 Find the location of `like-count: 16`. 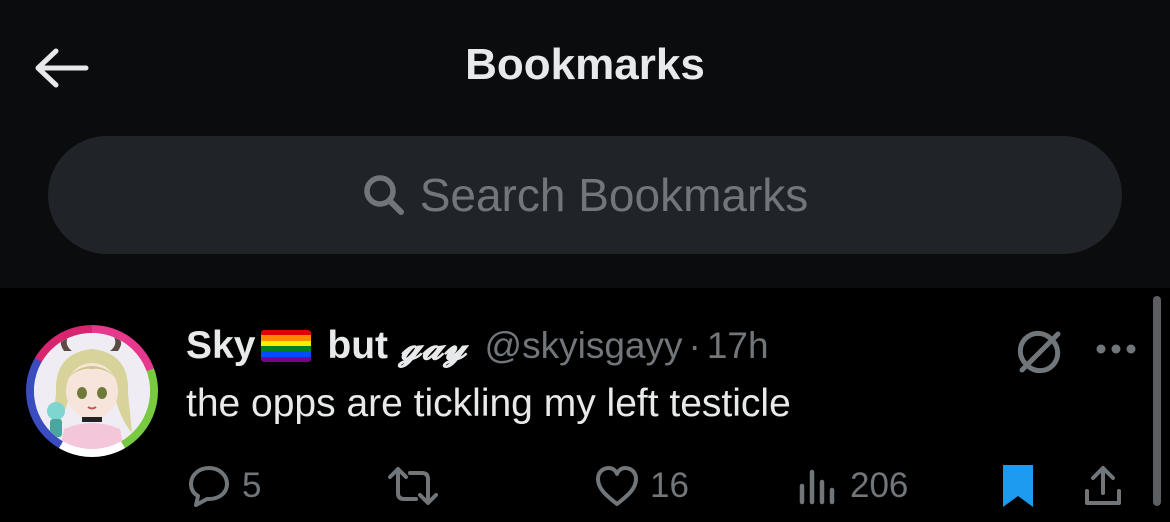

like-count: 16 is located at coordinates (669, 485).